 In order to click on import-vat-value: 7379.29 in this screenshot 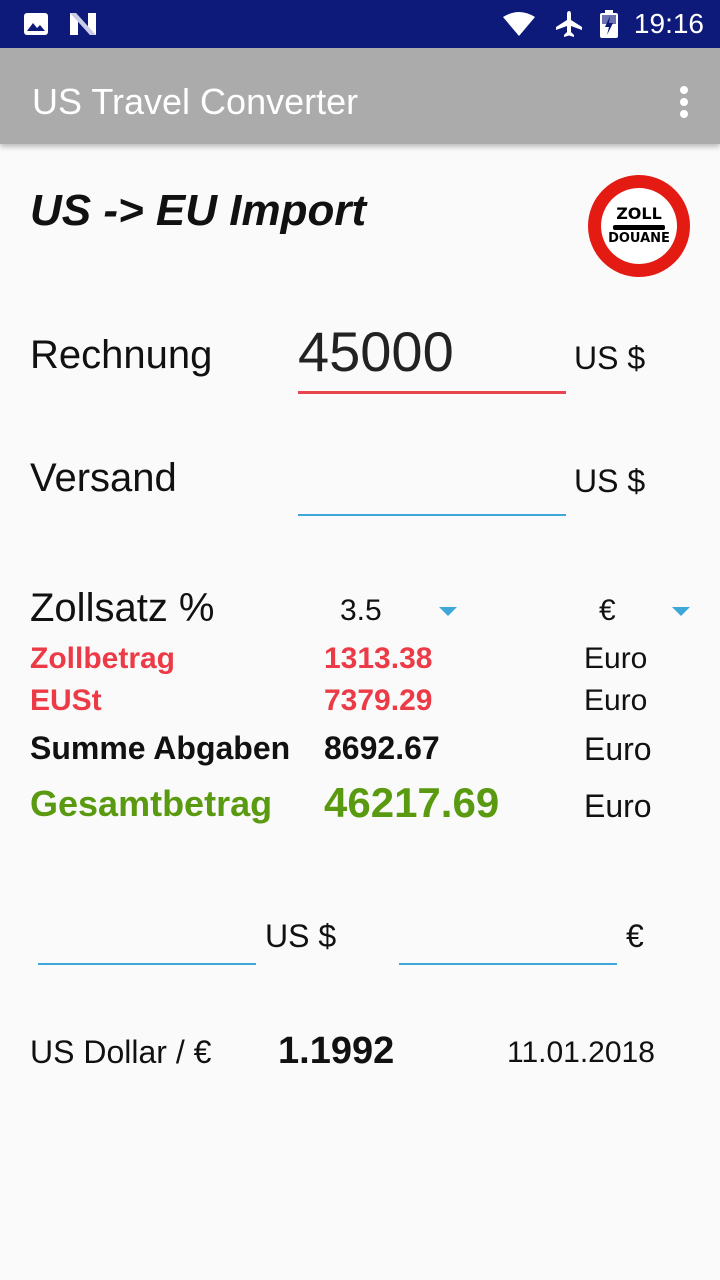, I will do `click(378, 700)`.